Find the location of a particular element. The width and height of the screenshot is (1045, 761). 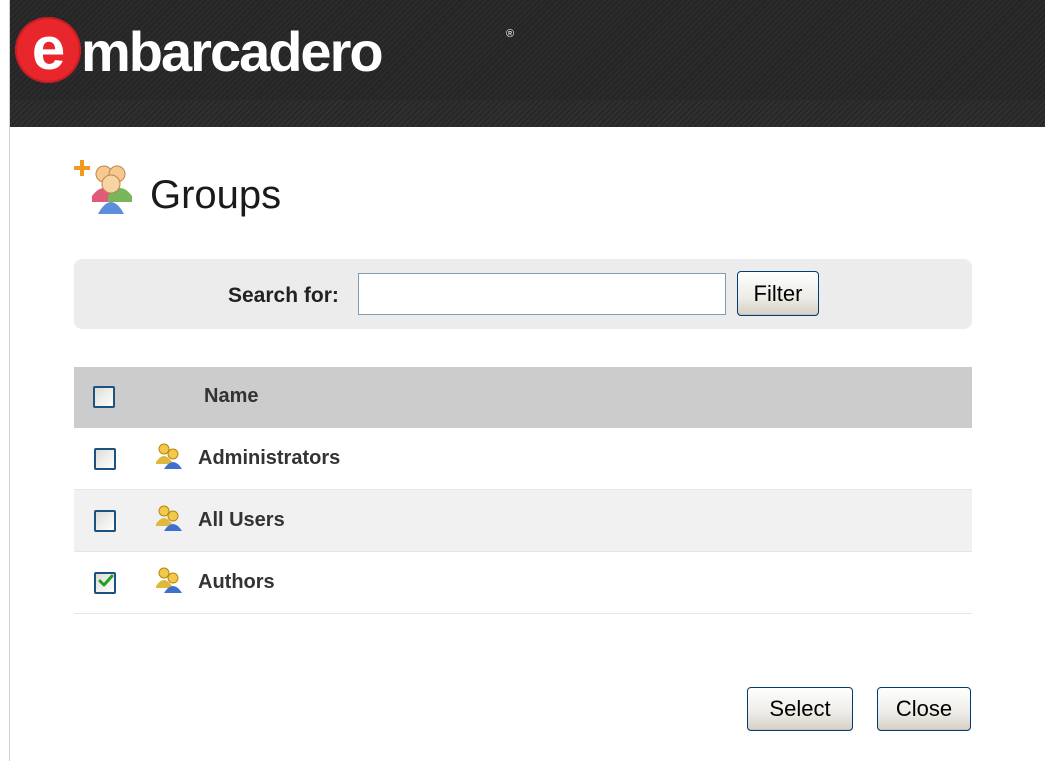

table-row: Authors is located at coordinates (523, 583).